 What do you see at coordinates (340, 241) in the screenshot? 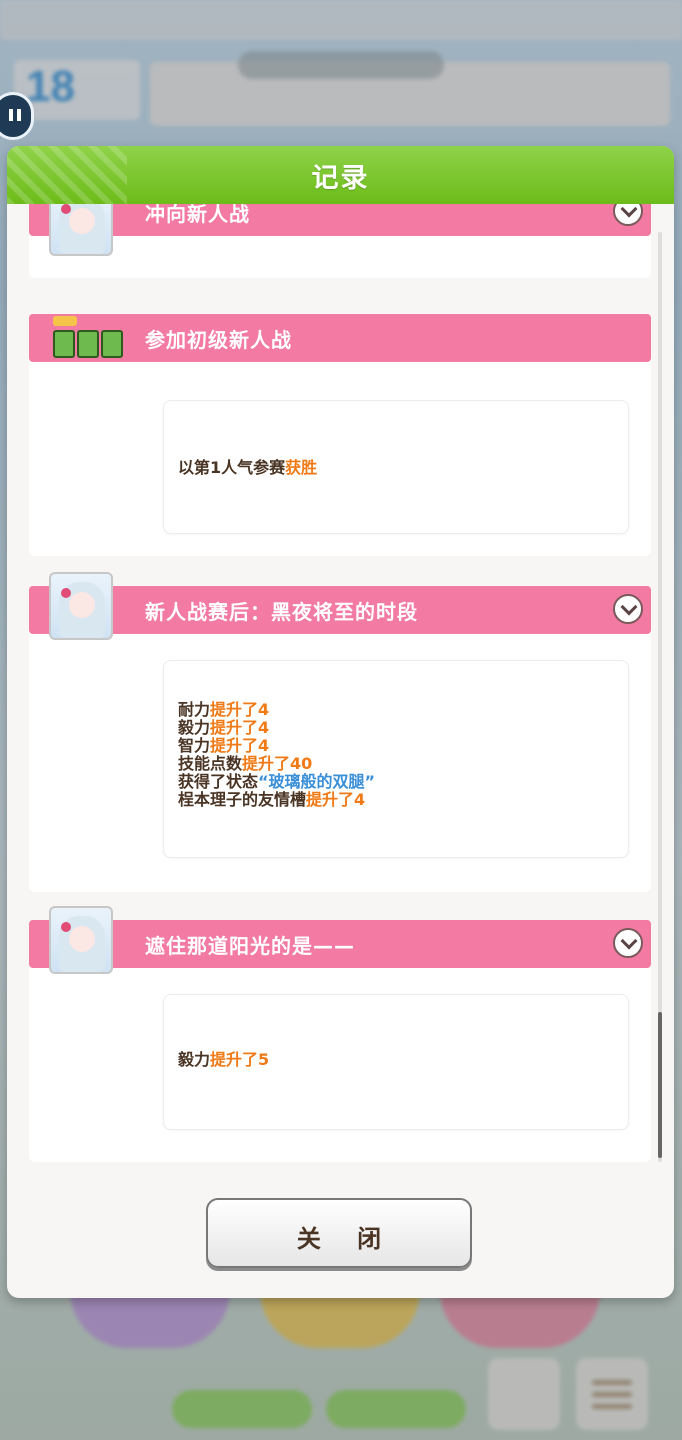
I see `record-entry: 冲向新人战` at bounding box center [340, 241].